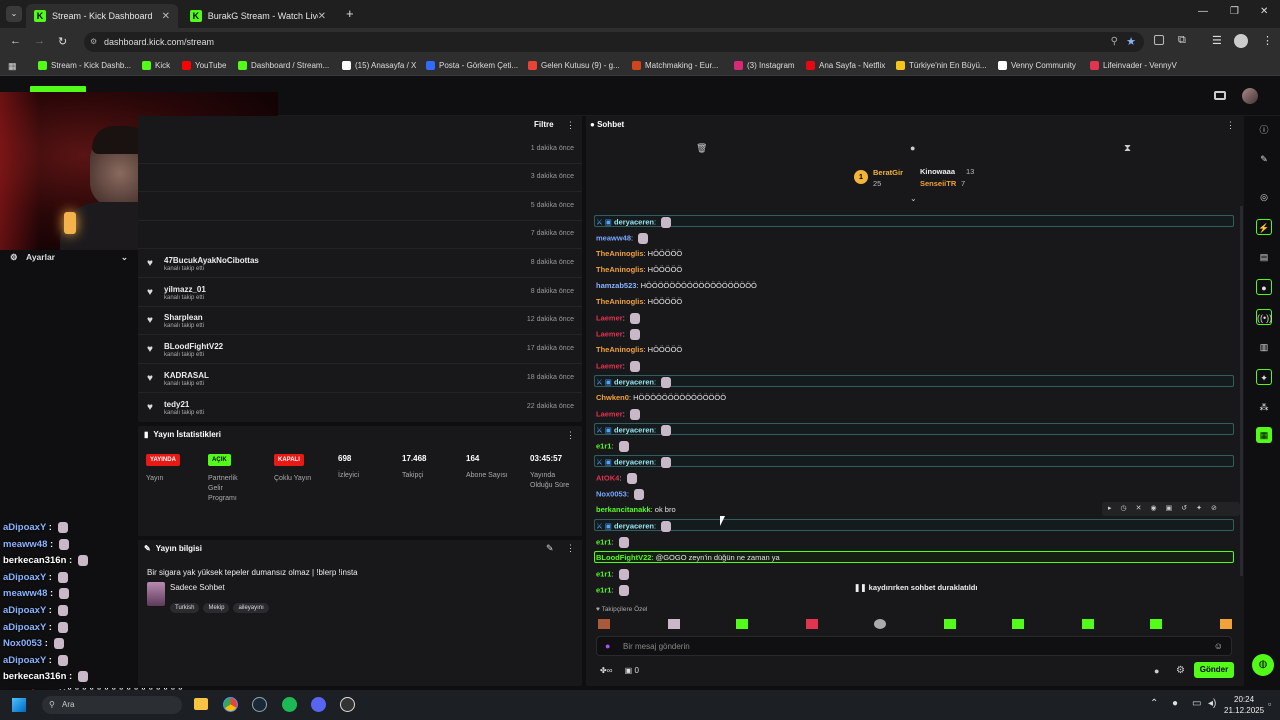  What do you see at coordinates (251, 608) in the screenshot?
I see `tag: aileyayını` at bounding box center [251, 608].